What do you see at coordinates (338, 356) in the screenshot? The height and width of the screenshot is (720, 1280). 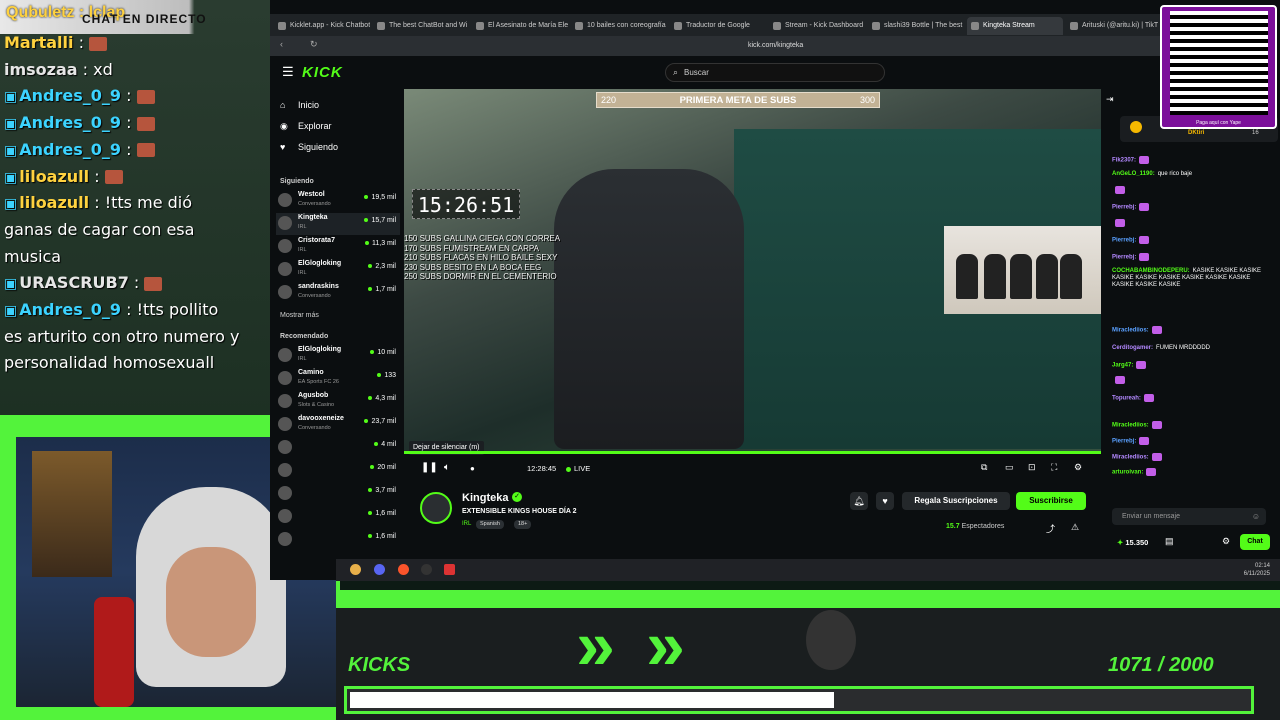 I see `sidebar-channel: ElGlogloking IRL 10 mil` at bounding box center [338, 356].